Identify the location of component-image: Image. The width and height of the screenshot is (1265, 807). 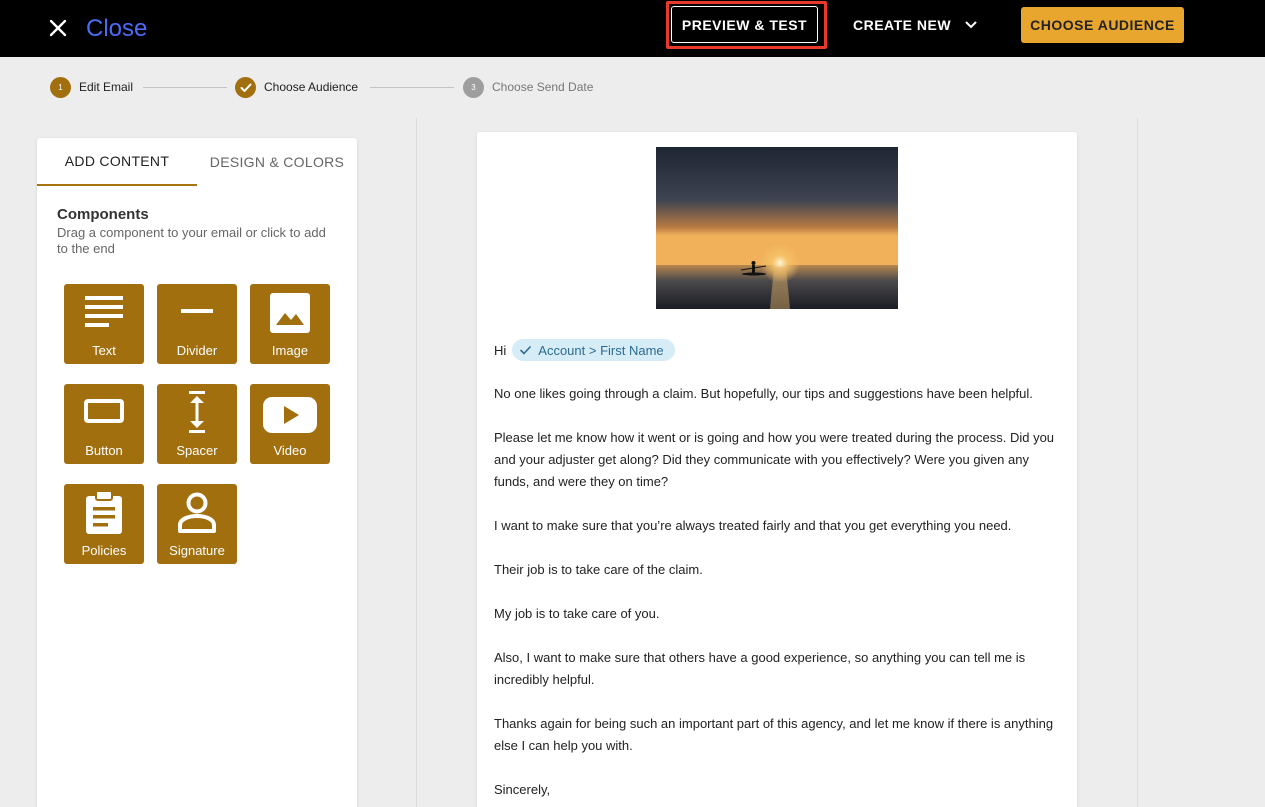
(290, 324).